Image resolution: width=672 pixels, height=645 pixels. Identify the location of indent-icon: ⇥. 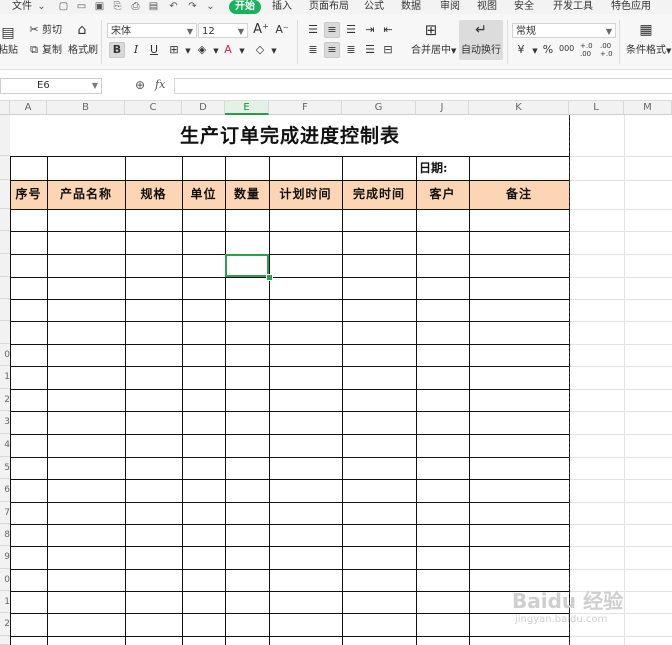
(370, 30).